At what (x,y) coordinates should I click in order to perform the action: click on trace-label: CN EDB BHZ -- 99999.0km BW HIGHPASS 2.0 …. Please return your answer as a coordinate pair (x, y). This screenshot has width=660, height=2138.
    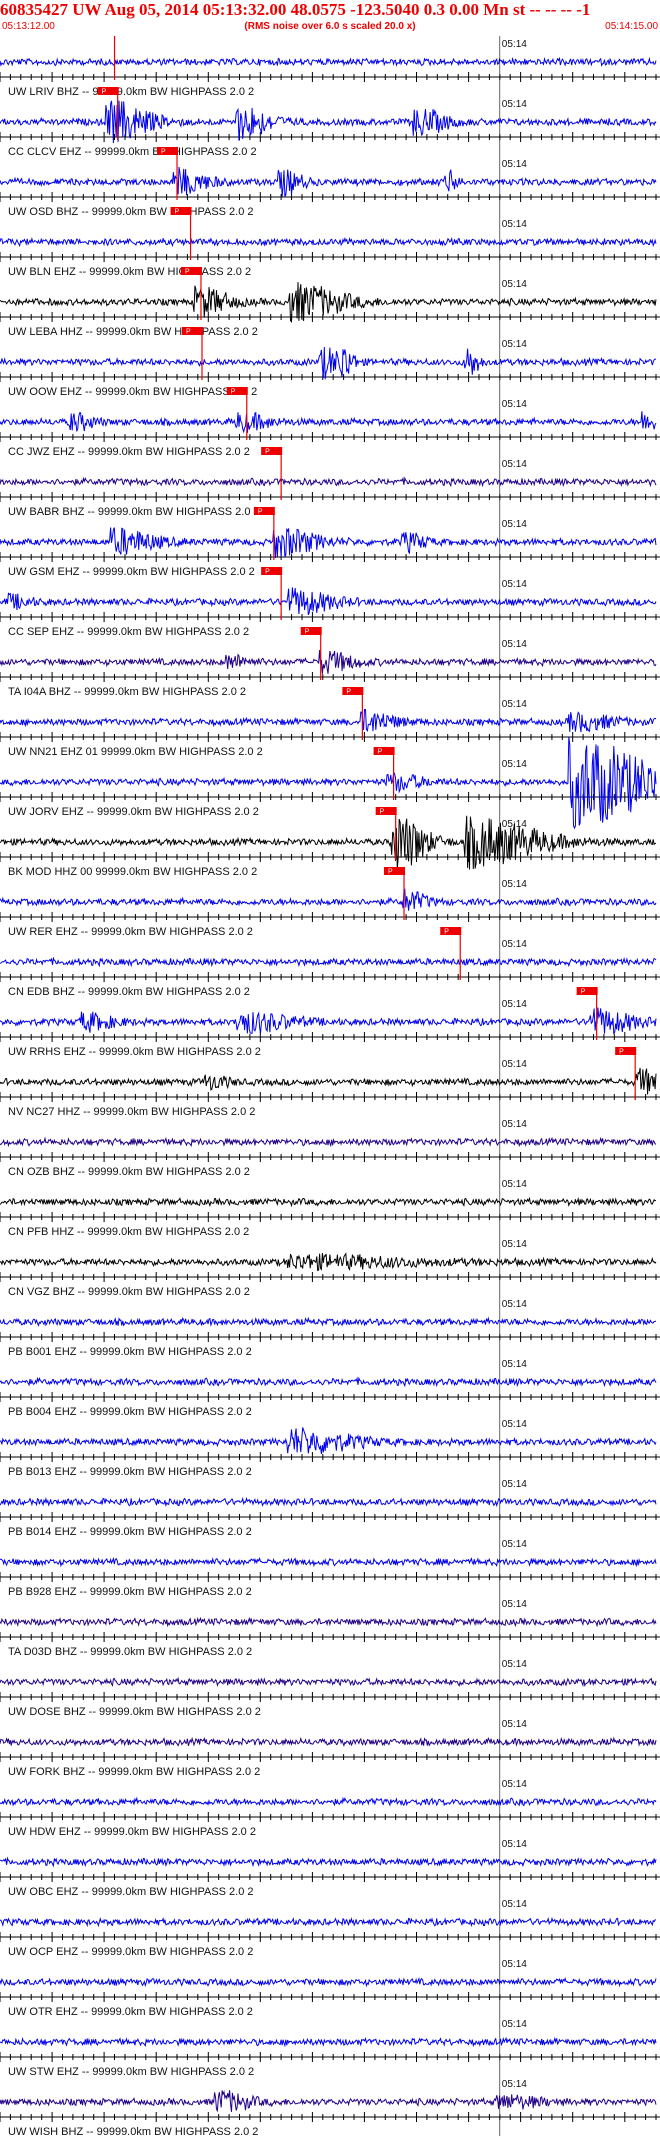
    Looking at the image, I should click on (129, 992).